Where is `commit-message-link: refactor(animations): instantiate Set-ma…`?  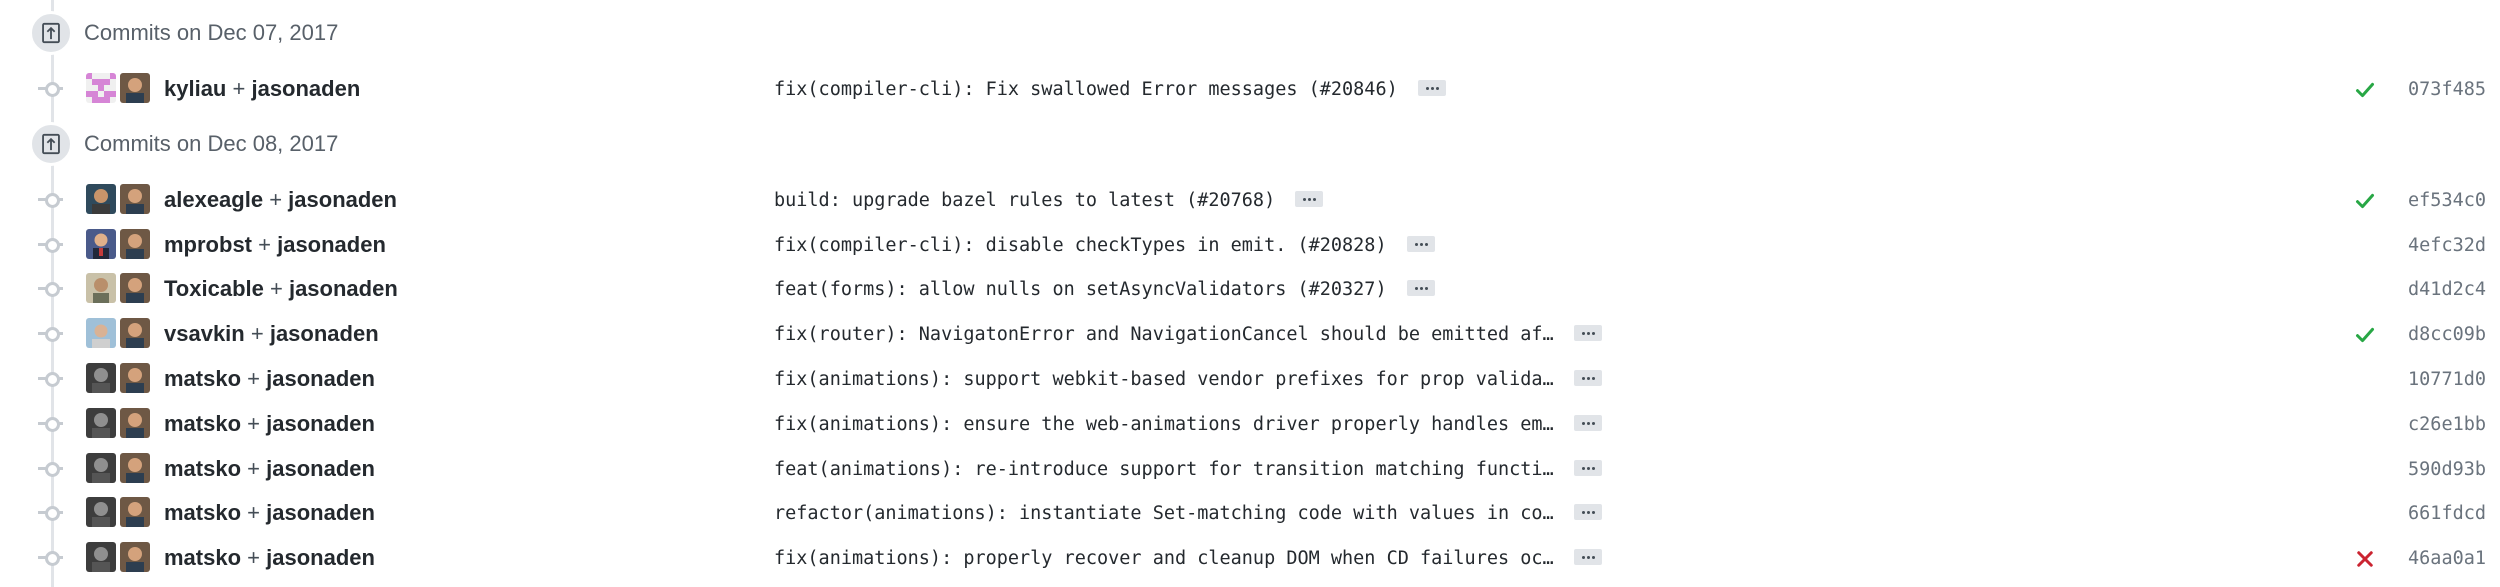
commit-message-link: refactor(animations): instantiate Set-ma… is located at coordinates (1164, 513).